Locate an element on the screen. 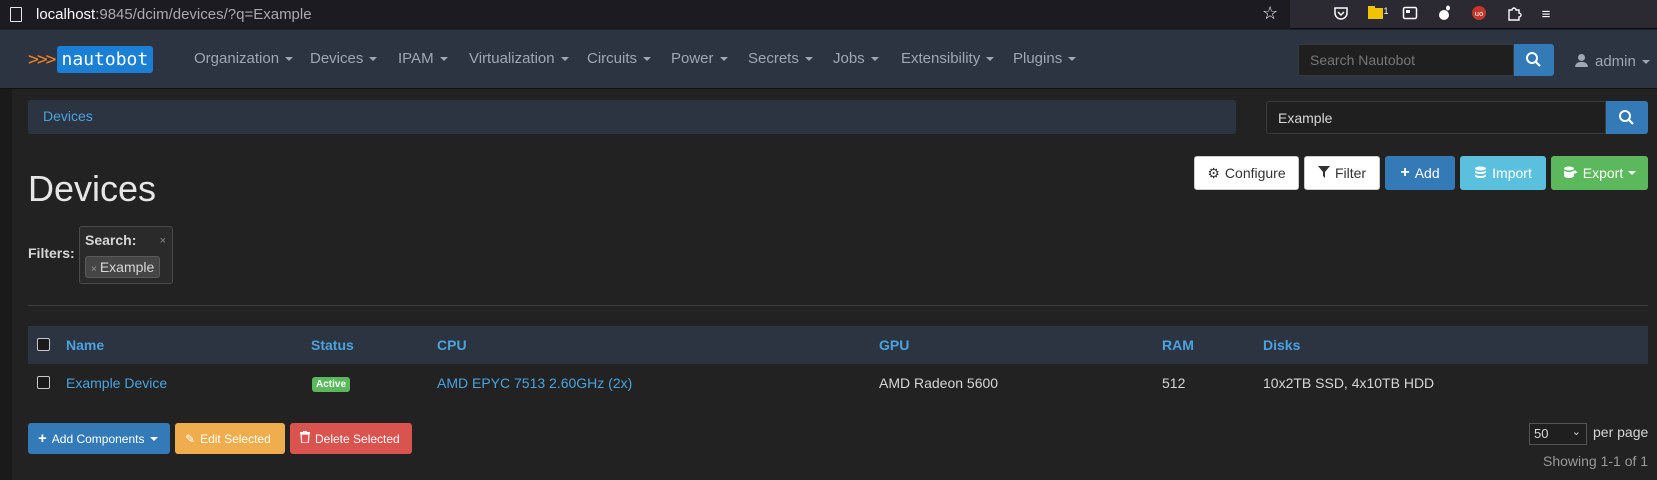  add-components-button: + Add Components is located at coordinates (99, 438).